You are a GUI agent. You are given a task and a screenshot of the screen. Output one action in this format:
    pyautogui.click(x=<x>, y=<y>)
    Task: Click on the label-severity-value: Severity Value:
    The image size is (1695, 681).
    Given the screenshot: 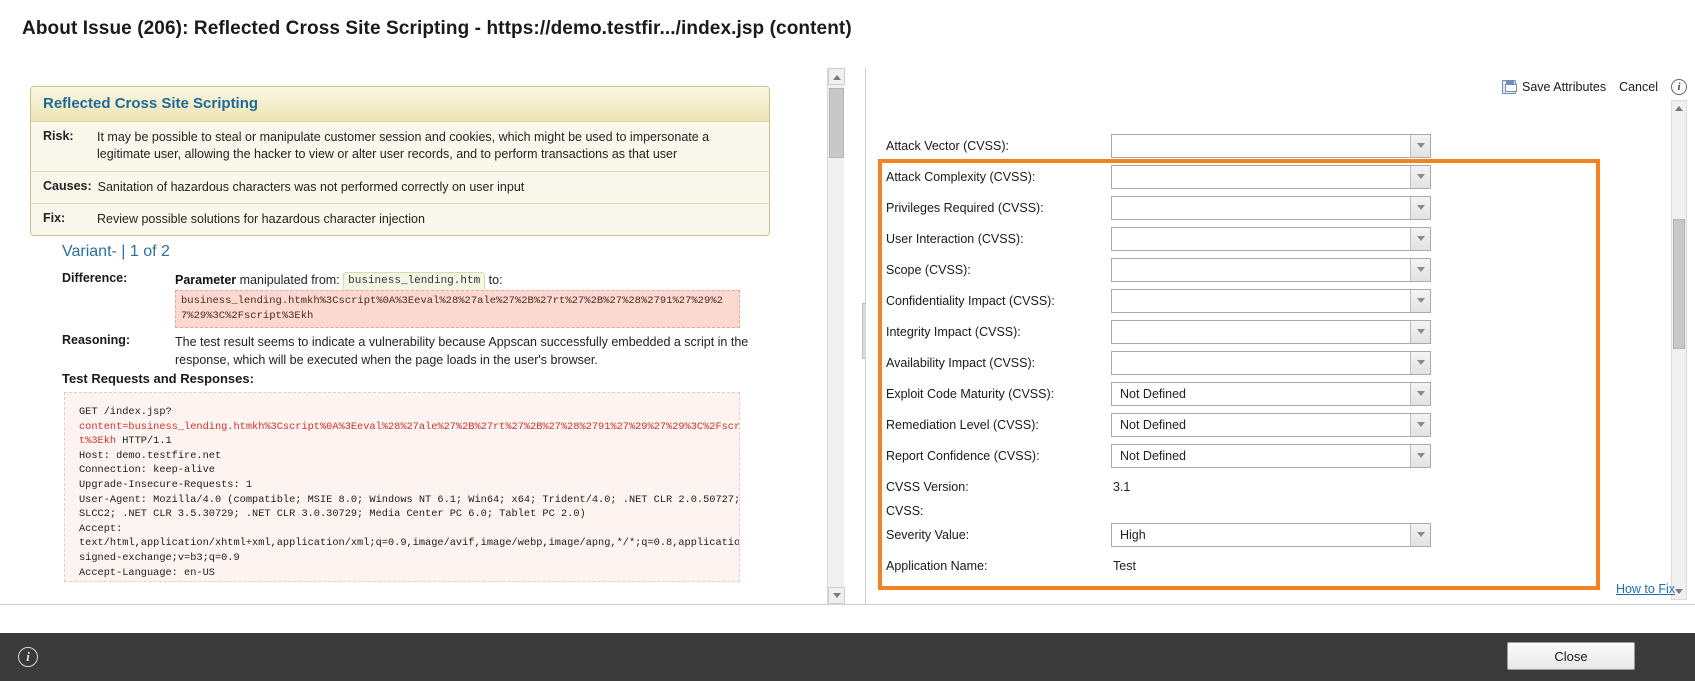 What is the action you would take?
    pyautogui.click(x=928, y=534)
    